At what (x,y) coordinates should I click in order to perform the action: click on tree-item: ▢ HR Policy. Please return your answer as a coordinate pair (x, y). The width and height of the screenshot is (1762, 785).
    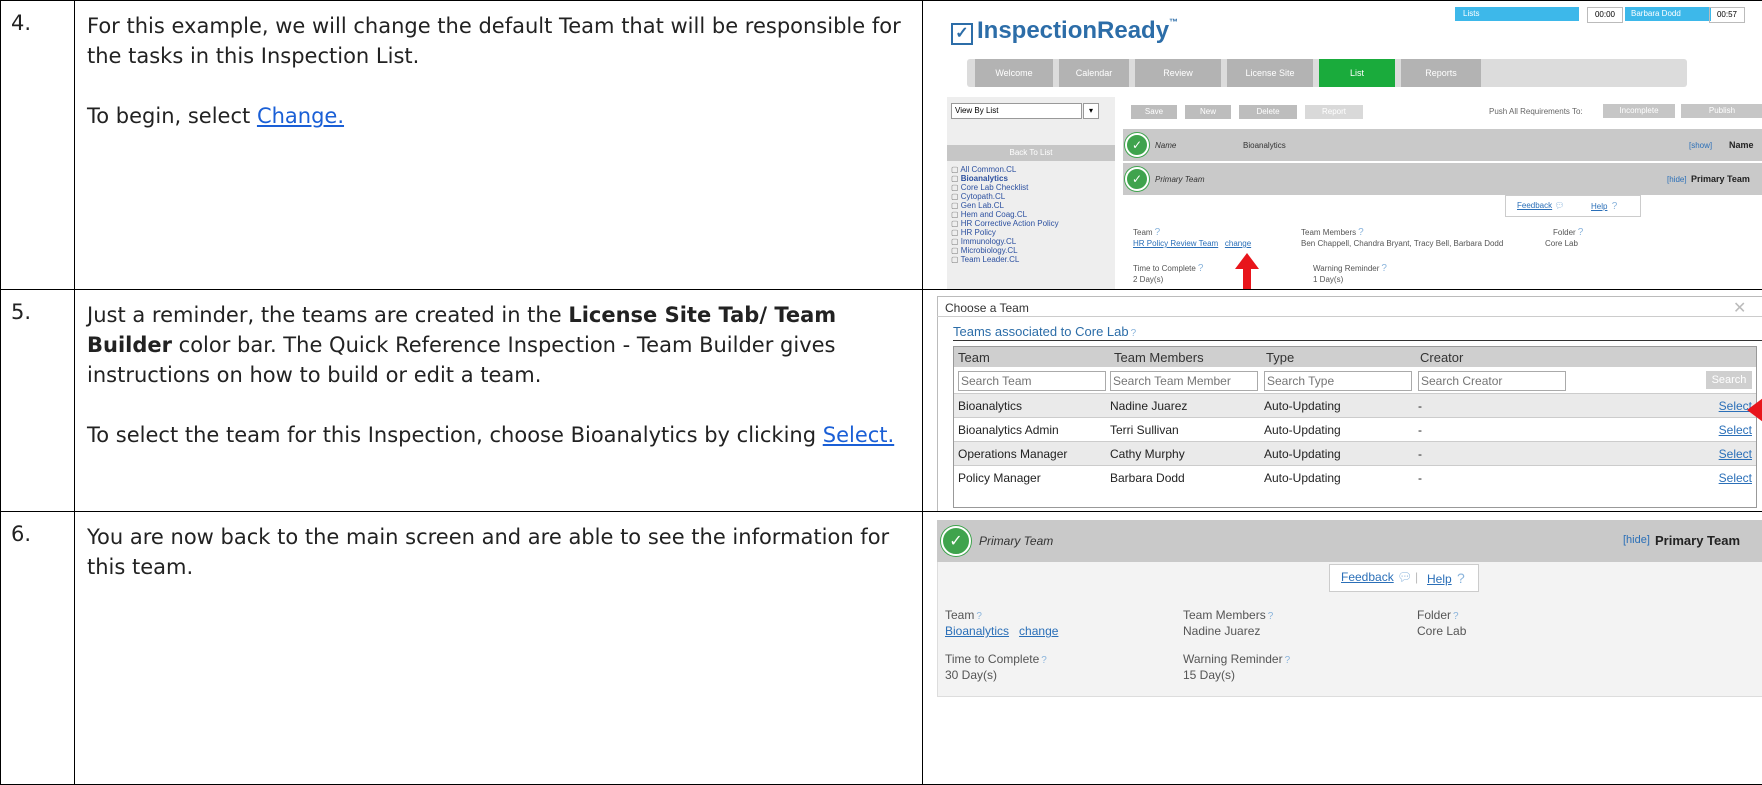
    Looking at the image, I should click on (1005, 232).